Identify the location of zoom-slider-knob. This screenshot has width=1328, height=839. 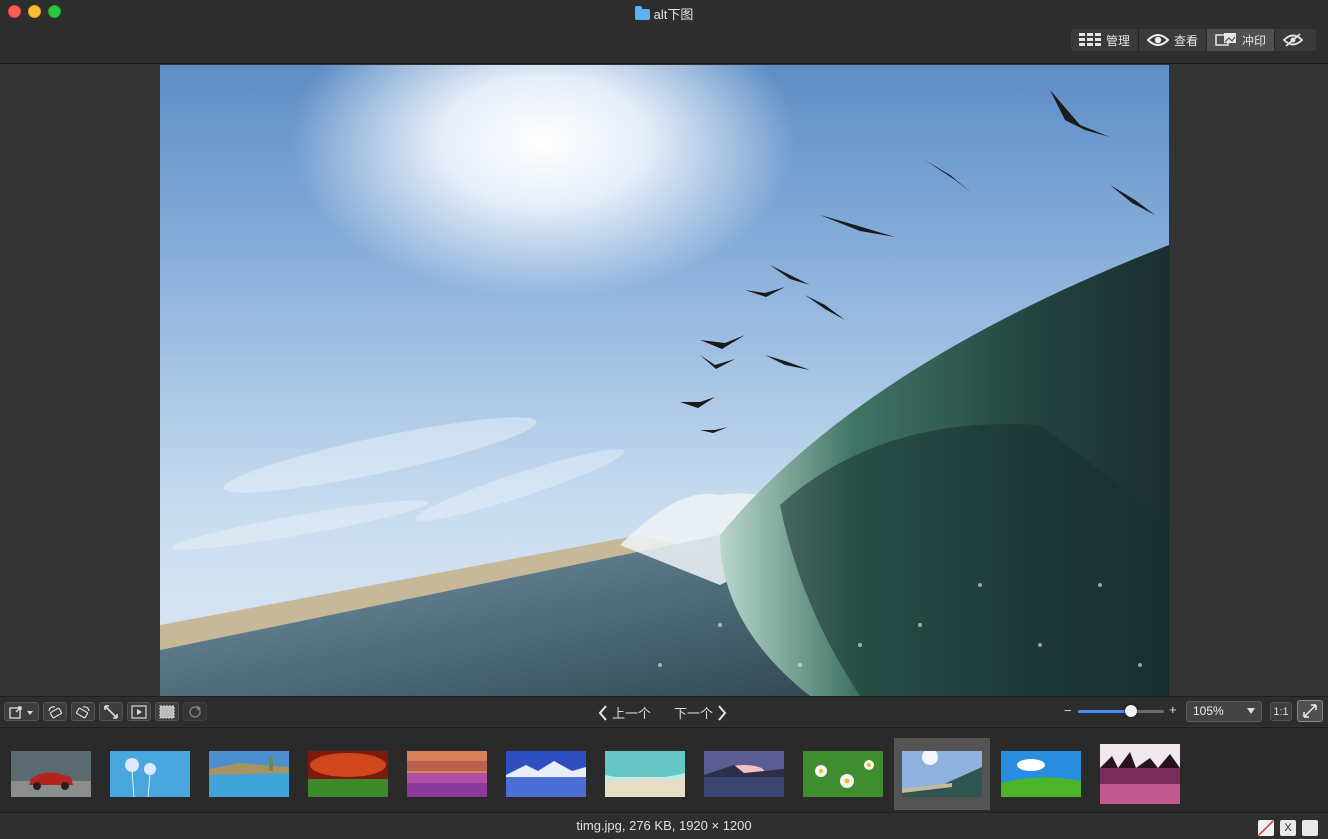
(1131, 711).